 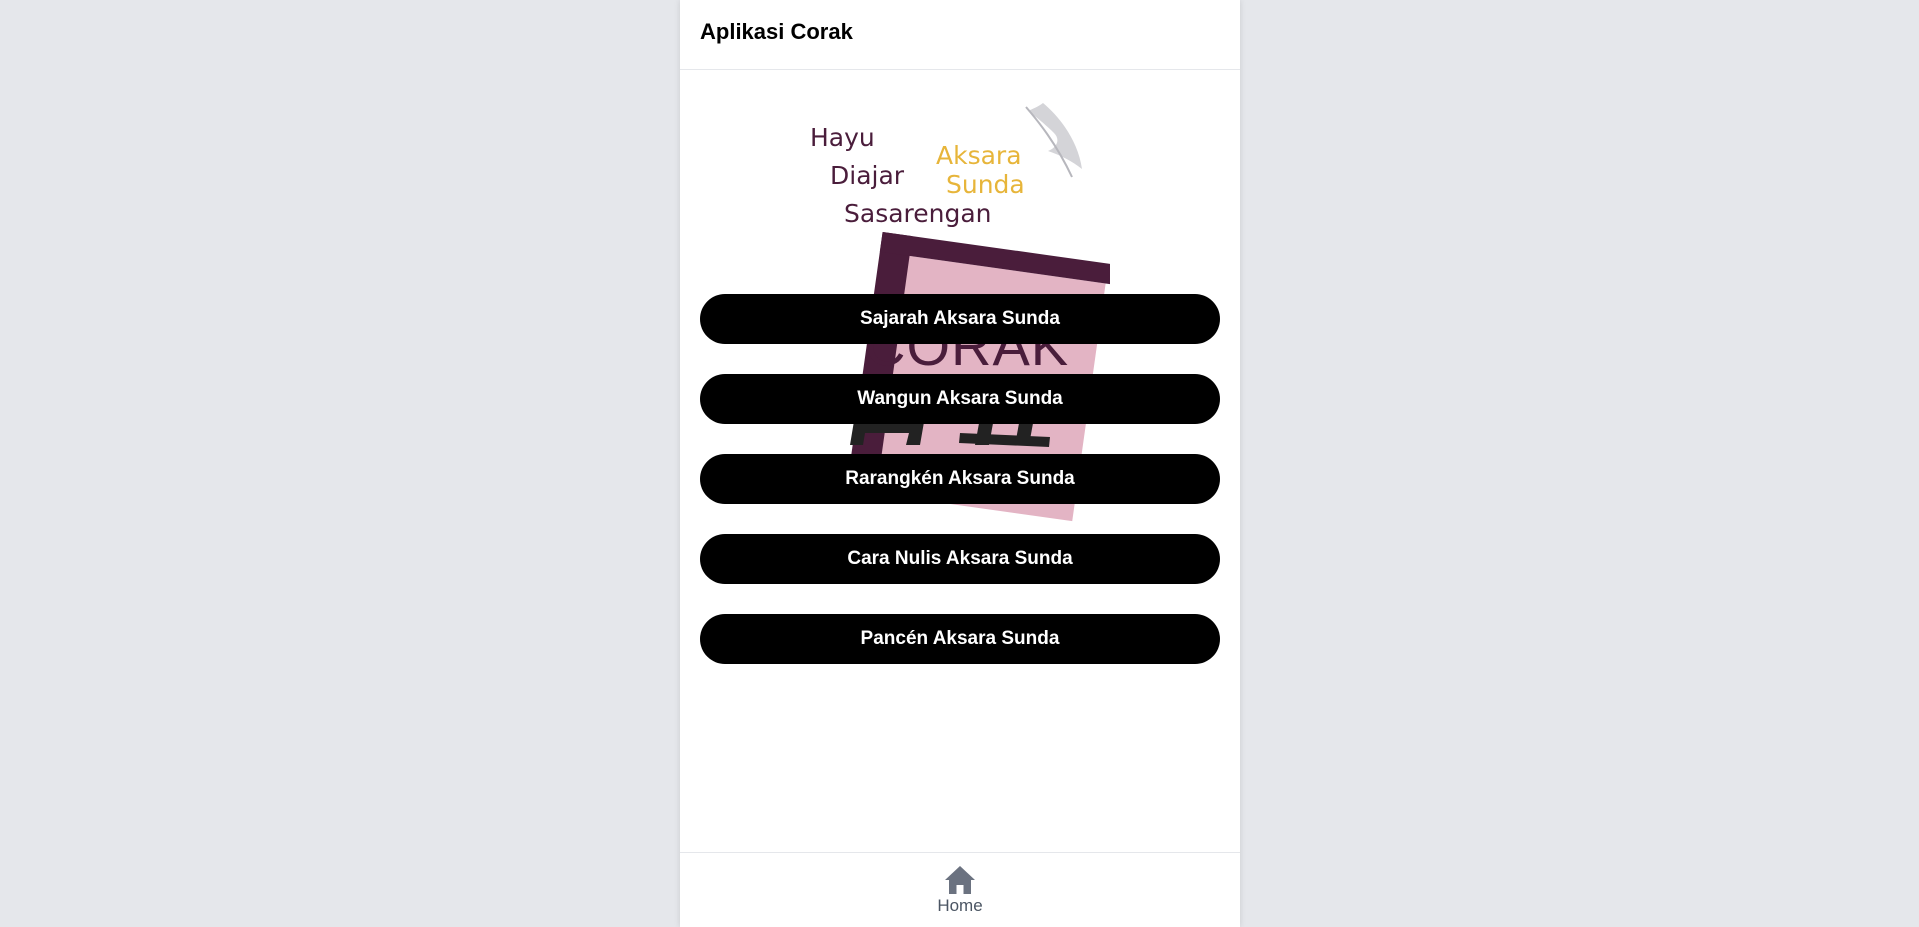 What do you see at coordinates (960, 479) in the screenshot?
I see `menu-button-rarangken: Rarangkén Aksara Sunda` at bounding box center [960, 479].